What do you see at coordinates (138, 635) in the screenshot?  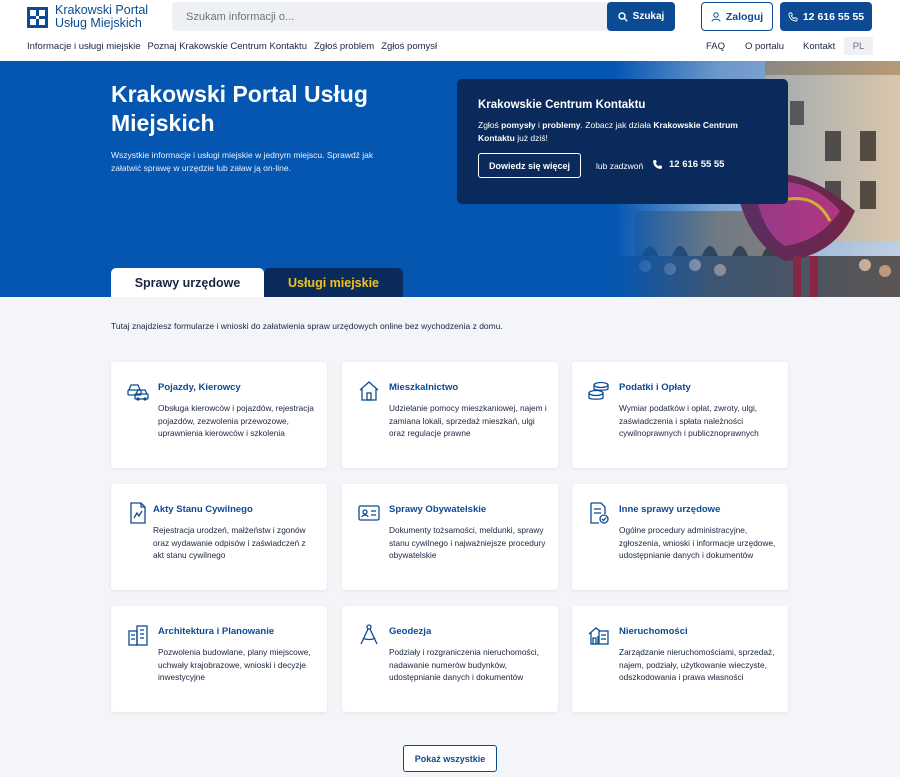 I see `buildings-icon` at bounding box center [138, 635].